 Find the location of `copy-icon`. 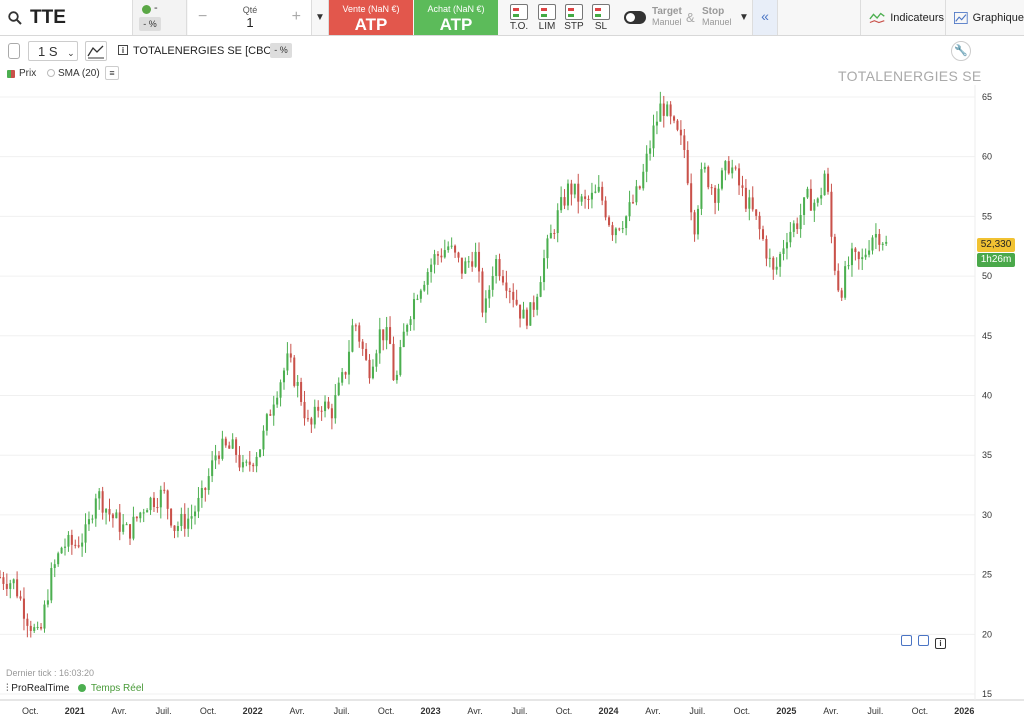

copy-icon is located at coordinates (906, 640).